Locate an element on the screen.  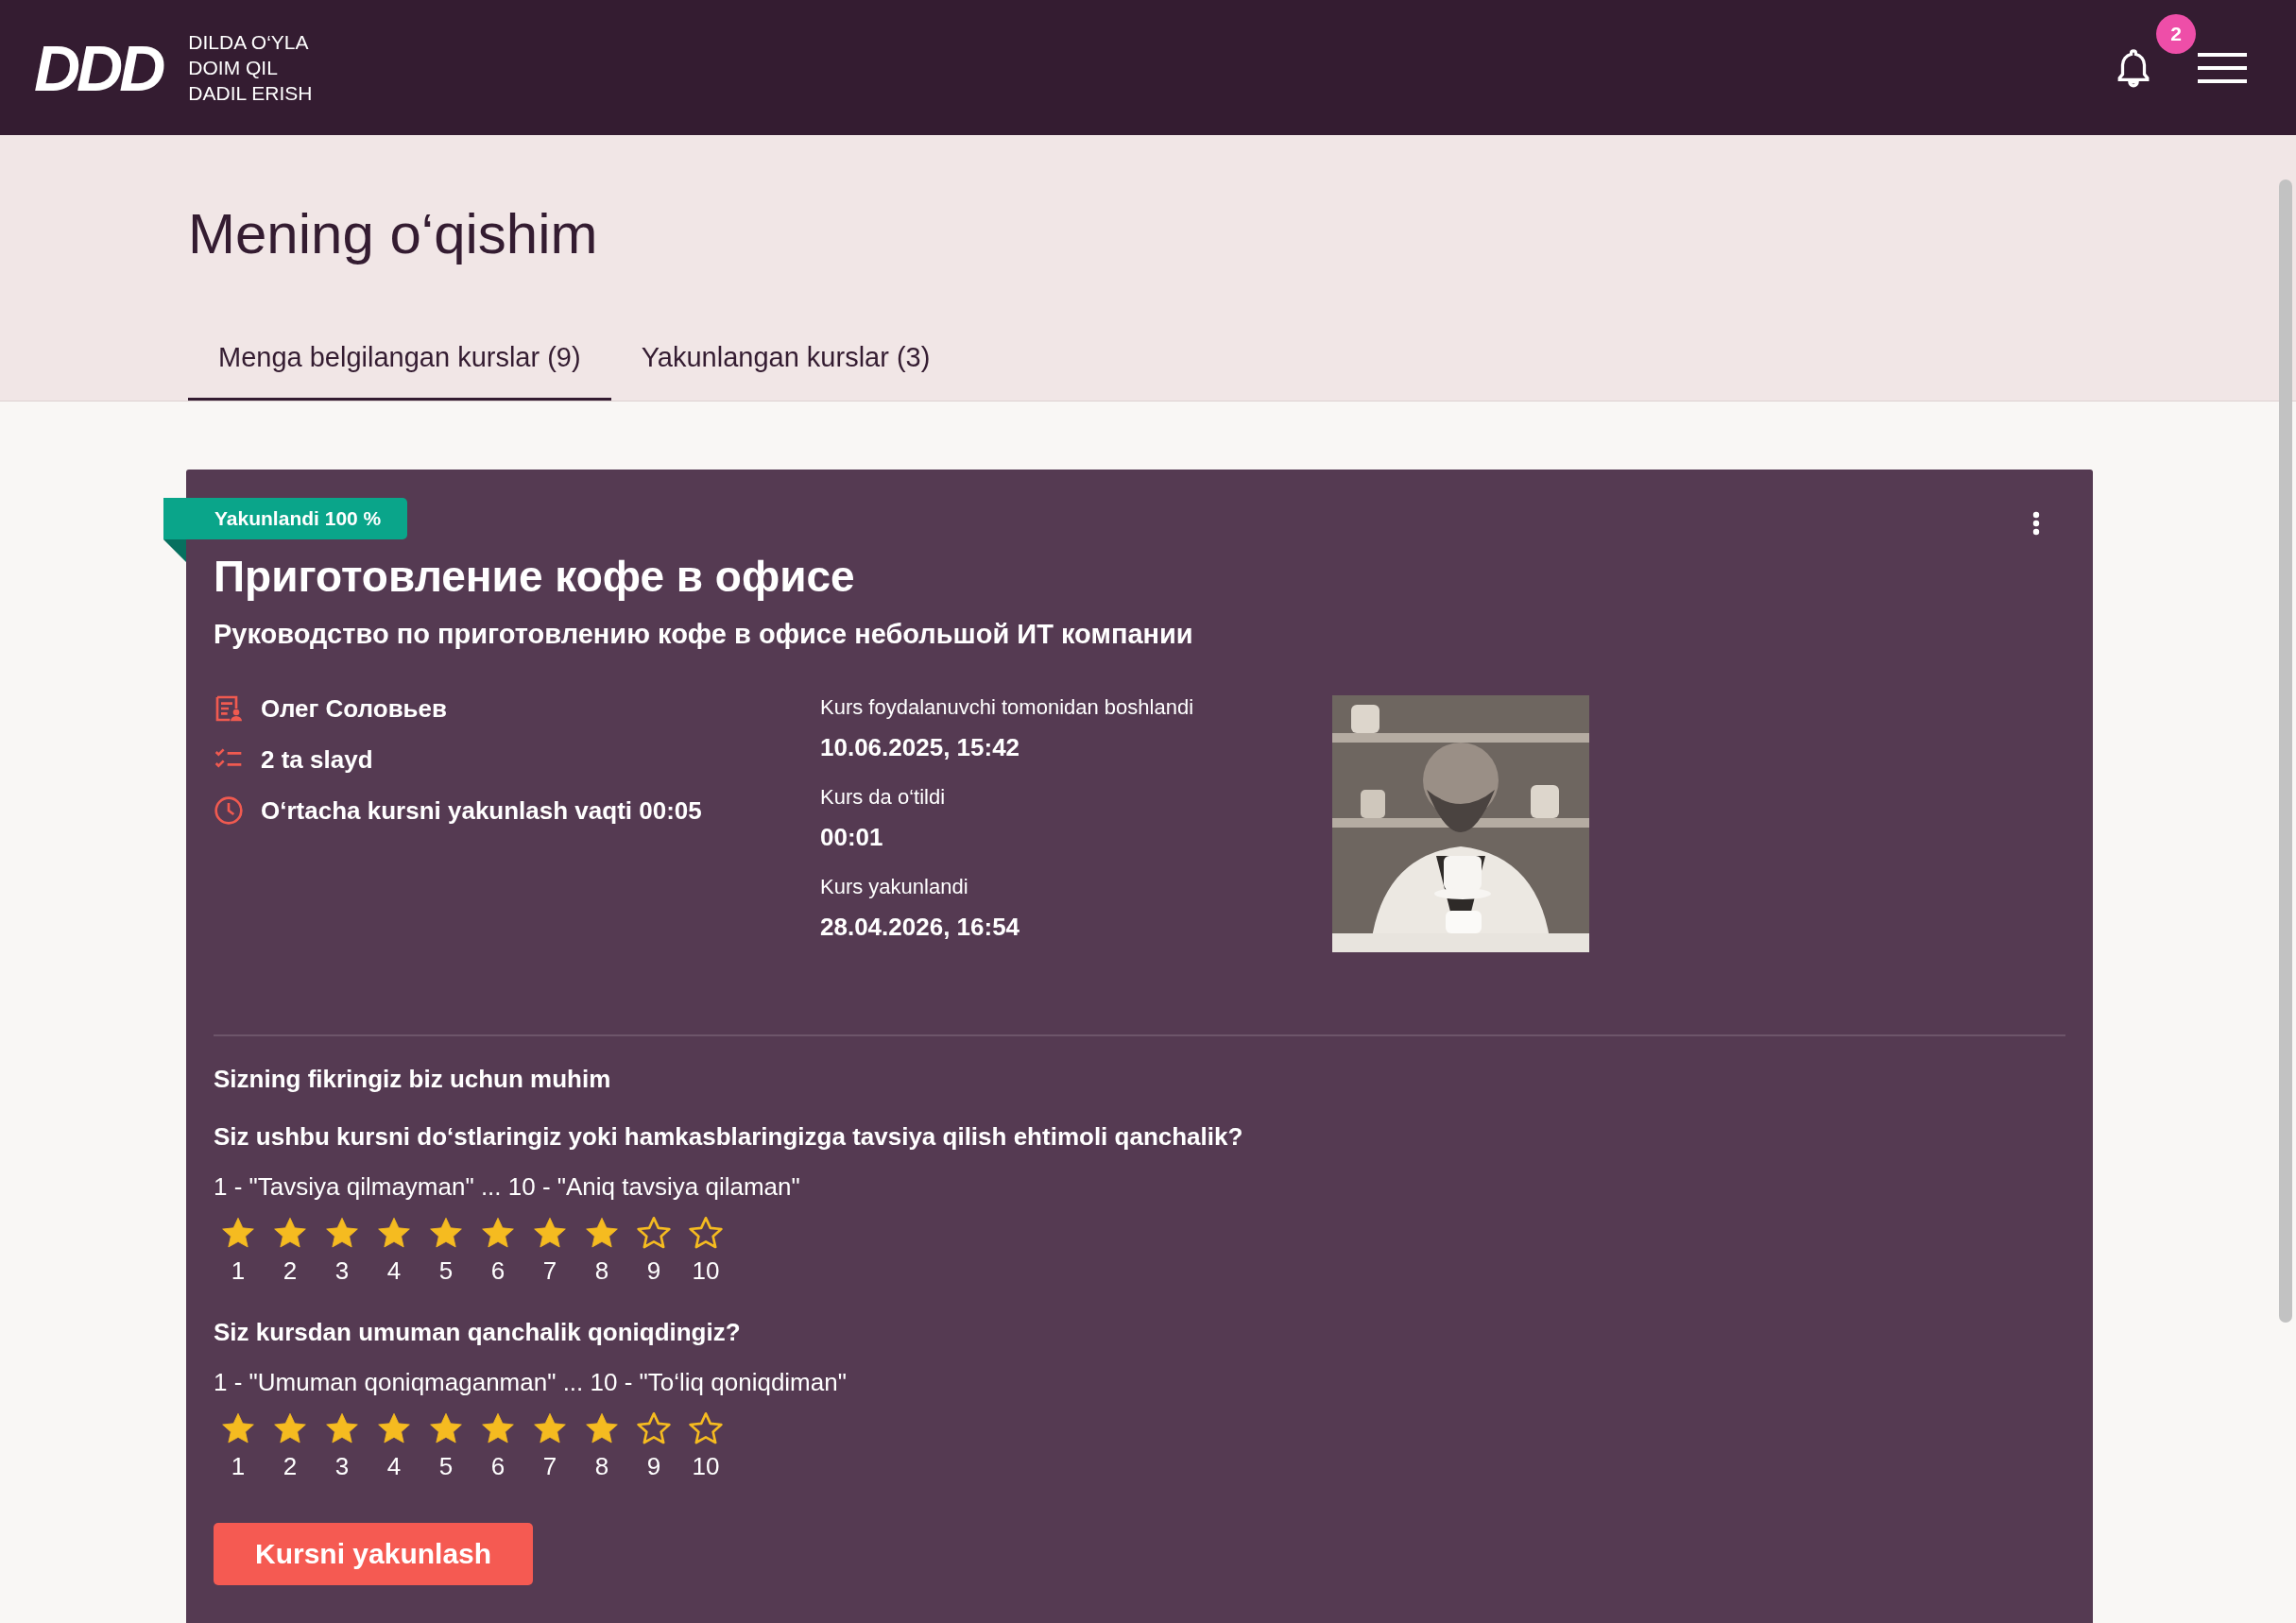
tab: Menga belgilangan kurslar (9) is located at coordinates (399, 371).